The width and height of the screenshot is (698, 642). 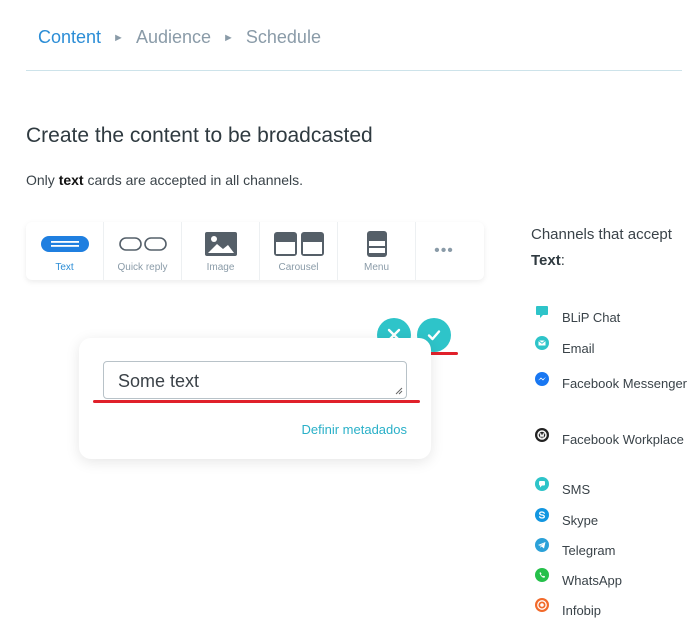 What do you see at coordinates (173, 37) in the screenshot?
I see `breadcrumb-step-audience: Audience` at bounding box center [173, 37].